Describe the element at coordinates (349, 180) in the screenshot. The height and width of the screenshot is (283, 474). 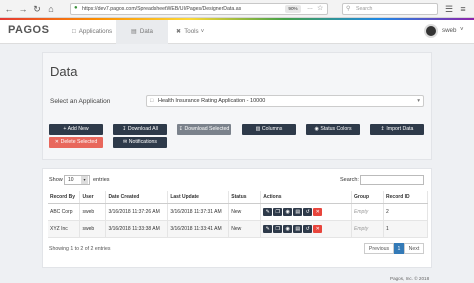
I see `search-label: Search:` at that location.